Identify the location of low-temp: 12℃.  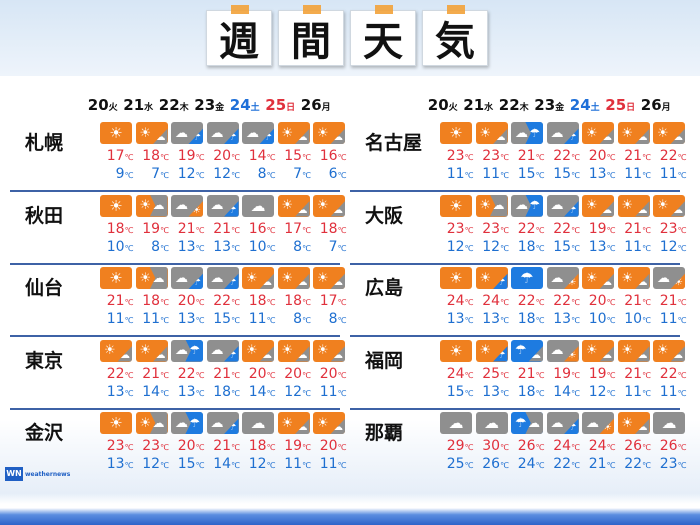
(494, 248).